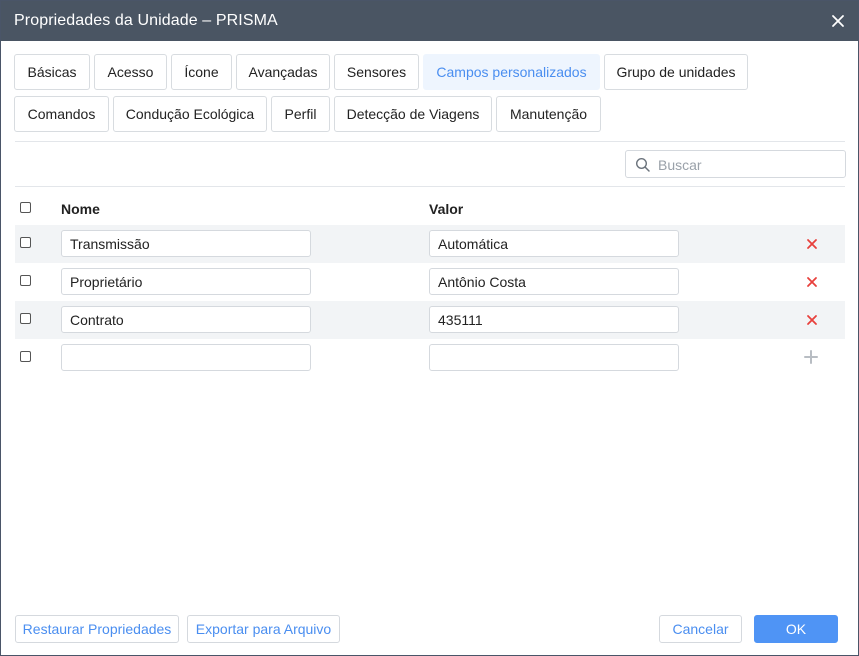  What do you see at coordinates (283, 72) in the screenshot?
I see `tab-avancadas: Avançadas` at bounding box center [283, 72].